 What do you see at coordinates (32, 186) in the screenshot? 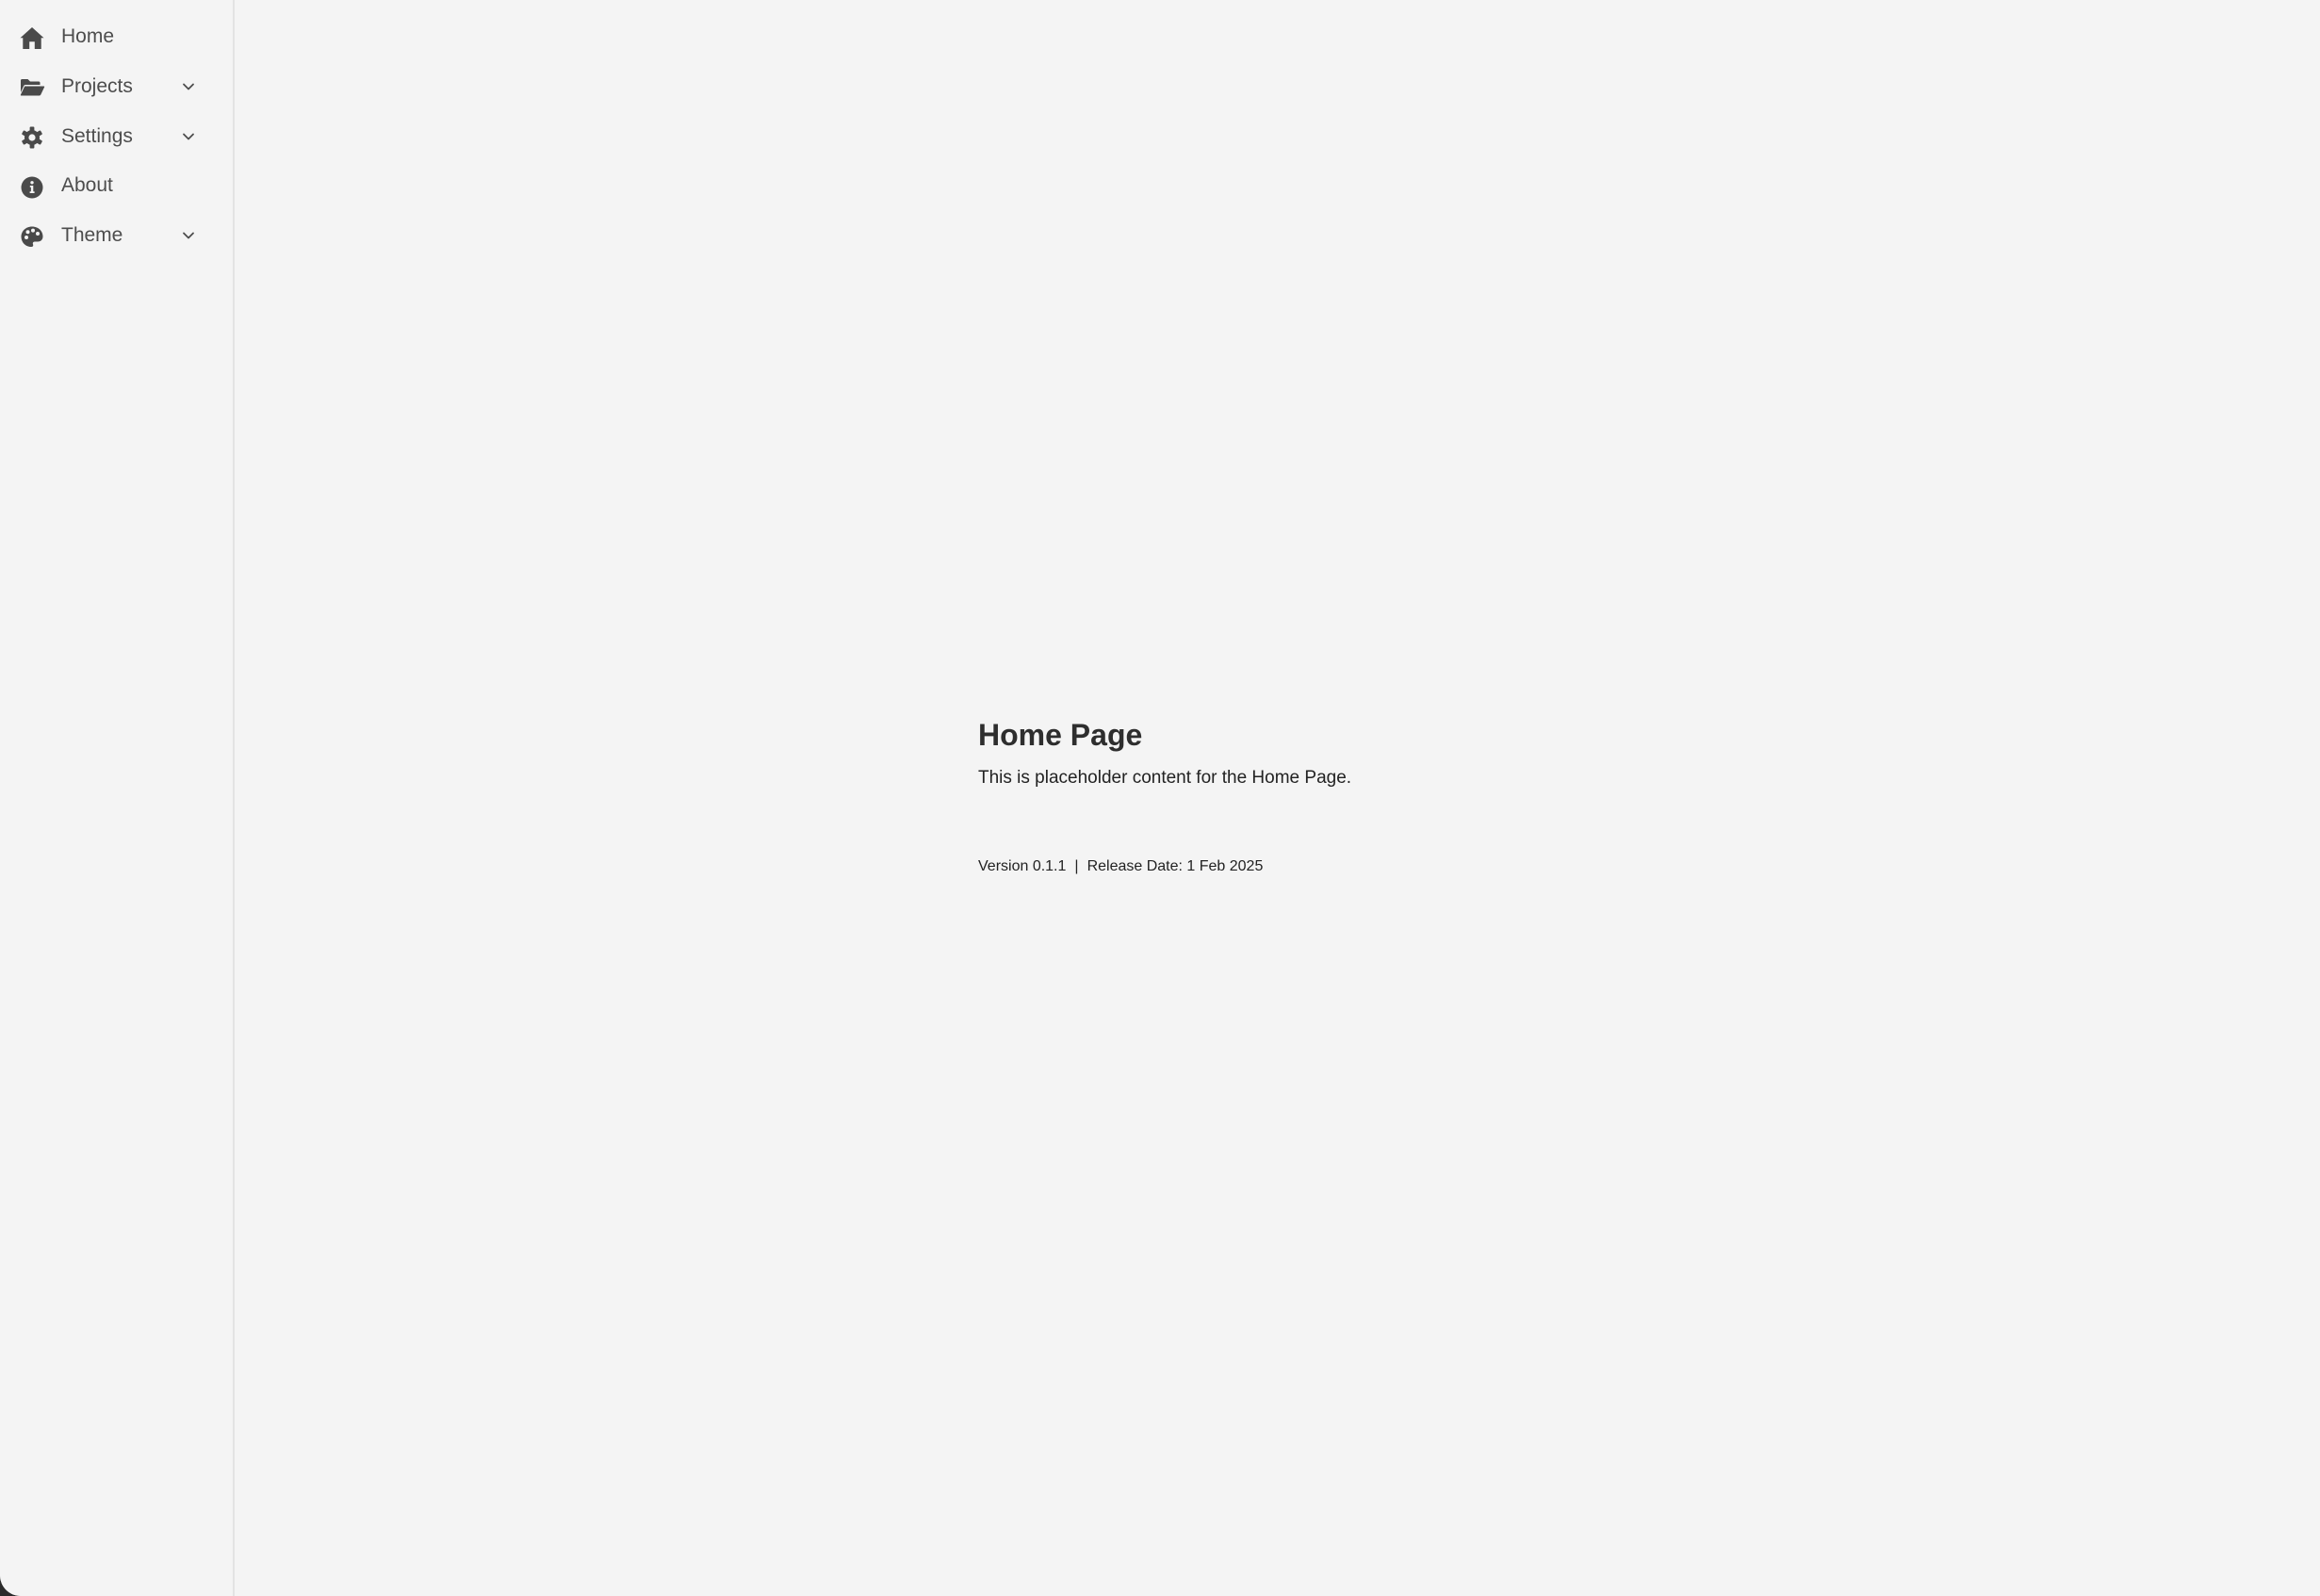
I see `info-circle-icon` at bounding box center [32, 186].